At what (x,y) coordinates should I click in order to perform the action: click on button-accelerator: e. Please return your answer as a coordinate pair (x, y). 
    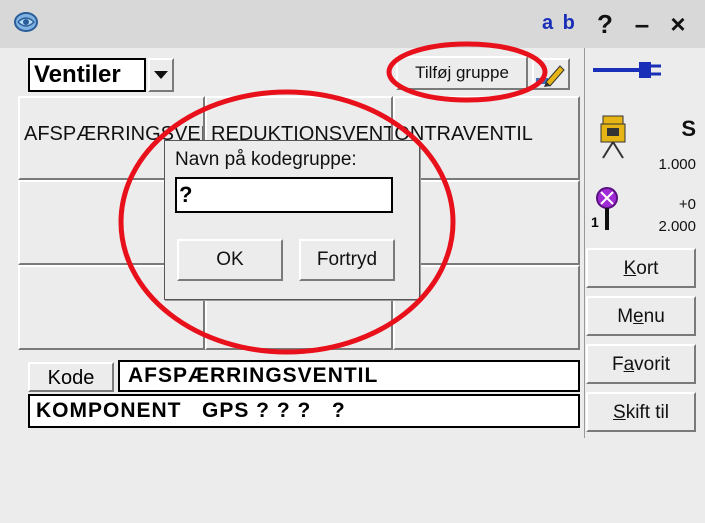
    Looking at the image, I should click on (638, 316).